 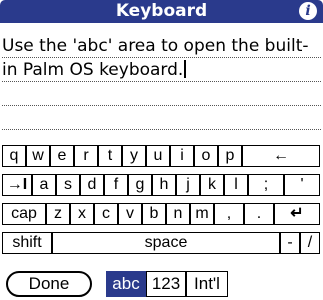 What do you see at coordinates (116, 185) in the screenshot?
I see `key-f: f` at bounding box center [116, 185].